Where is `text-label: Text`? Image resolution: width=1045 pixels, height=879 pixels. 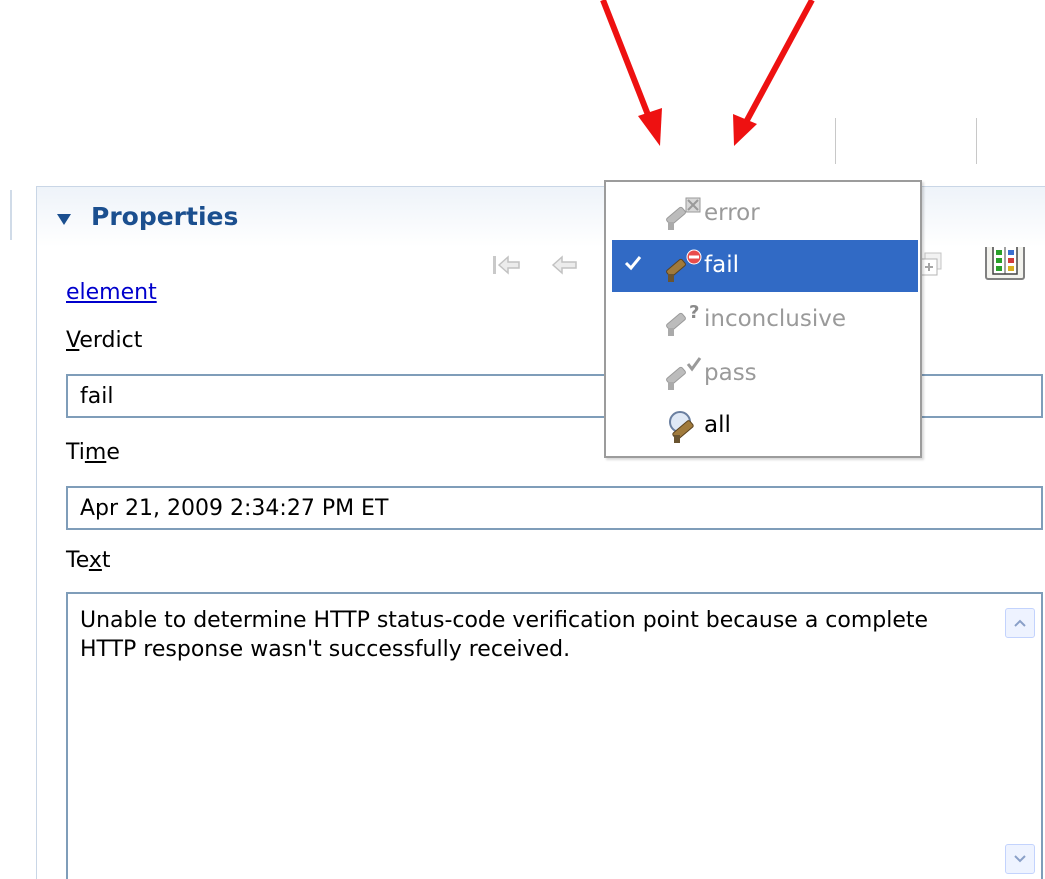
text-label: Text is located at coordinates (88, 560).